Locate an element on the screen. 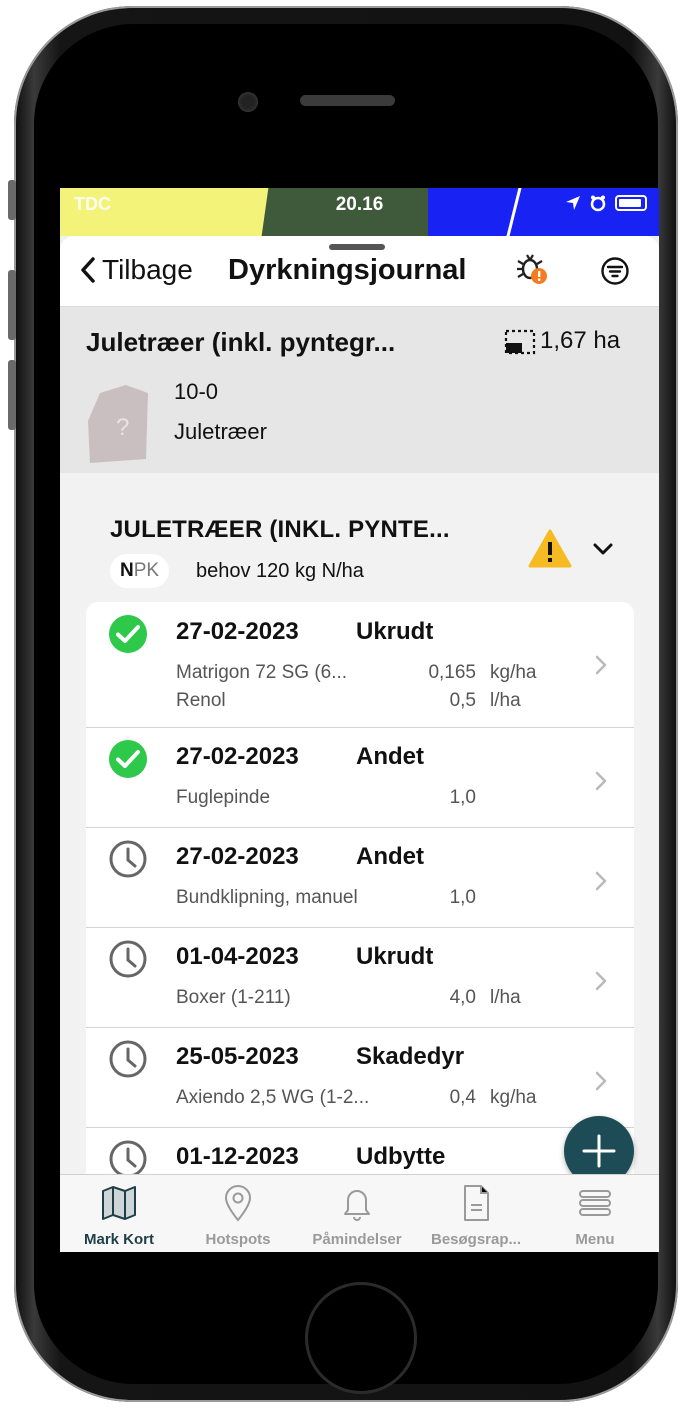 Image resolution: width=693 pixels, height=1408 pixels. tab-menu: Menu is located at coordinates (595, 1213).